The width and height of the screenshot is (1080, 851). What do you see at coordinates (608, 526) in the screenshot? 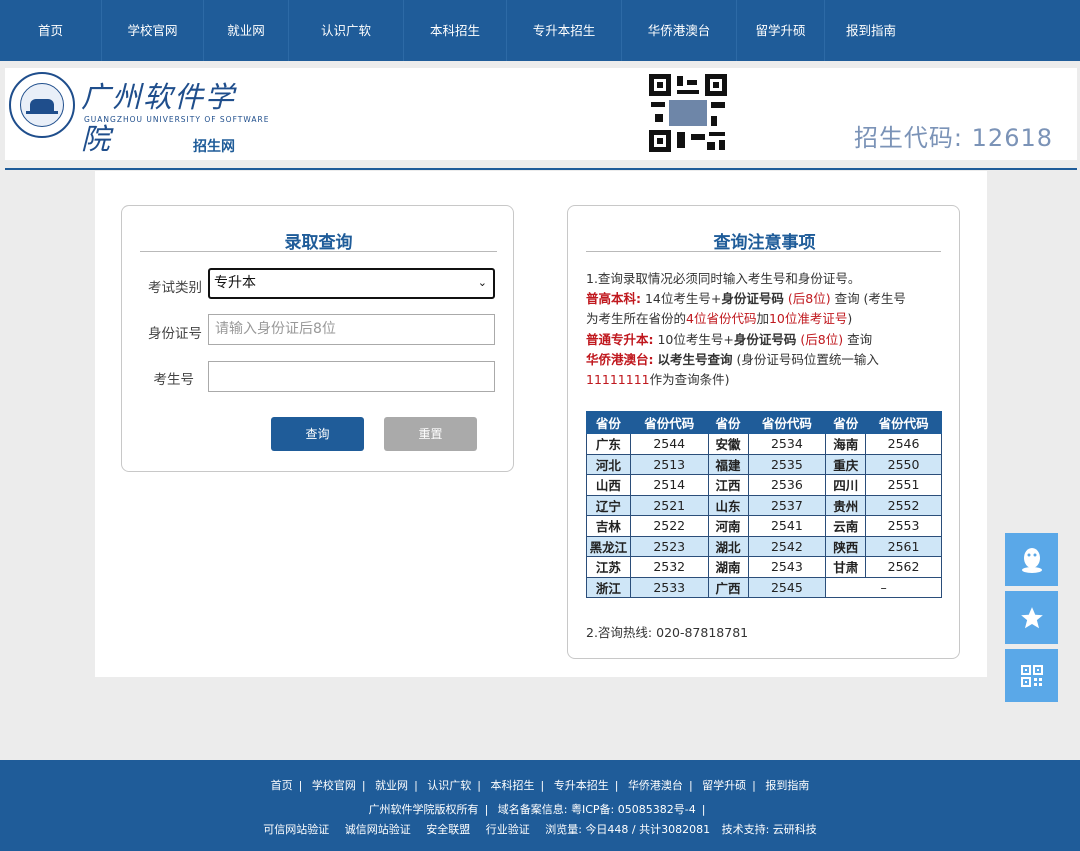
I see `province-cell: 吉林` at bounding box center [608, 526].